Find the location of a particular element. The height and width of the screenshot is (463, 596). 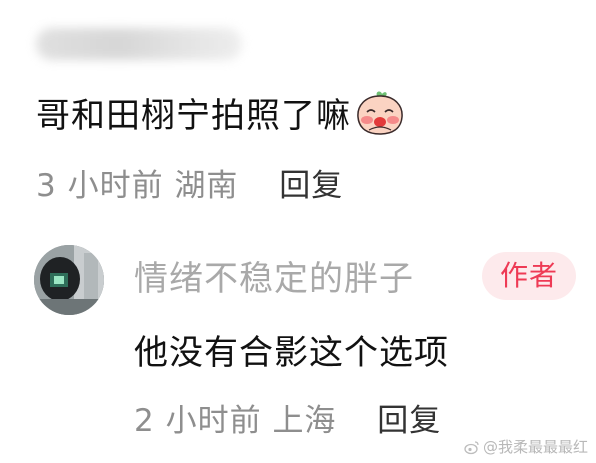

watermark-text: @我柔最最最红 is located at coordinates (535, 447).